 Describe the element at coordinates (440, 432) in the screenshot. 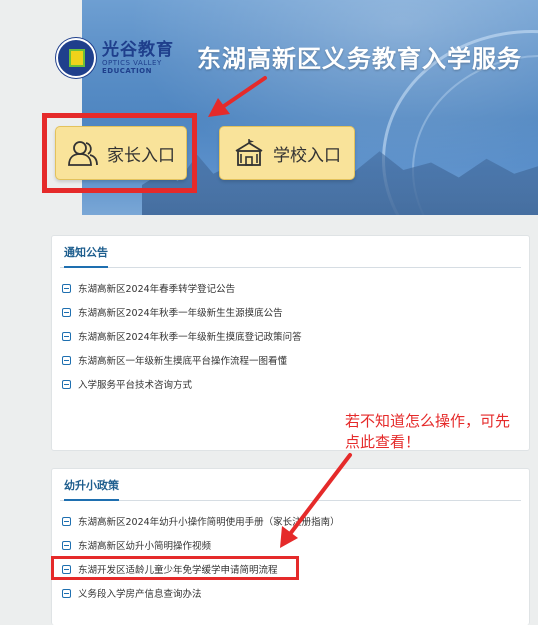

I see `annotation-text: 若不知道怎么操作，可先 点此查看！` at that location.